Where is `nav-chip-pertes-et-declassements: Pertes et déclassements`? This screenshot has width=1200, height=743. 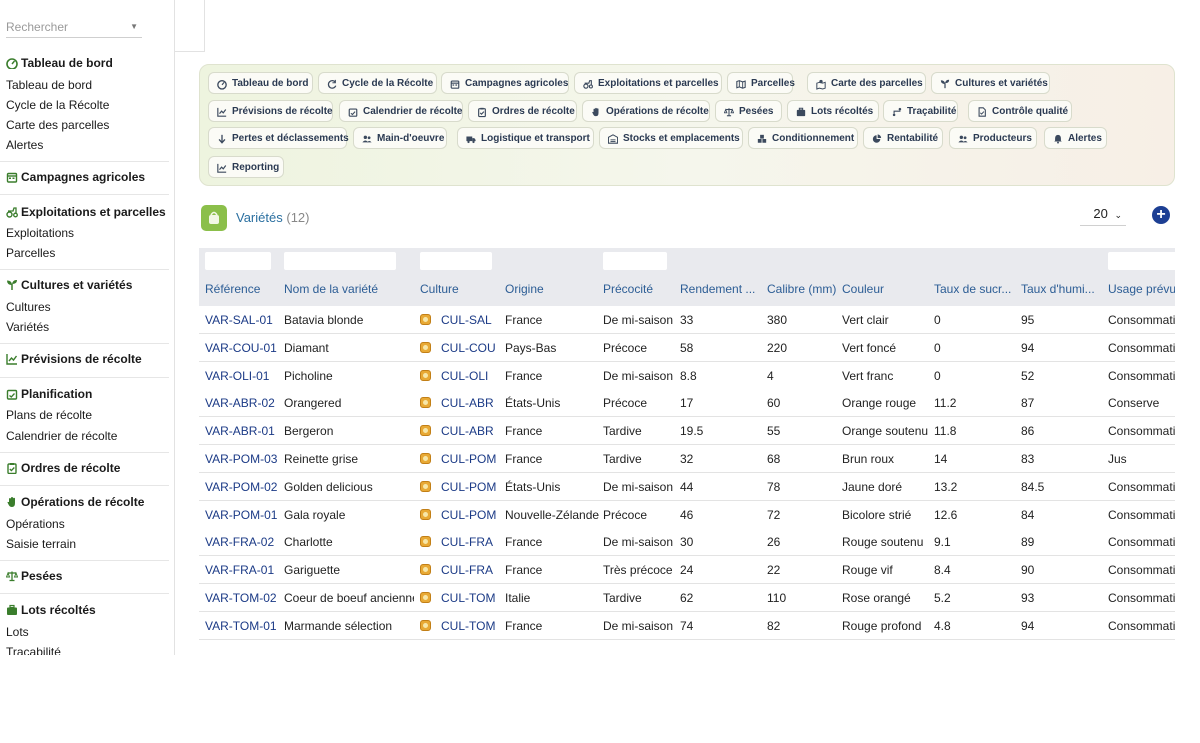
nav-chip-pertes-et-declassements: Pertes et déclassements is located at coordinates (278, 138).